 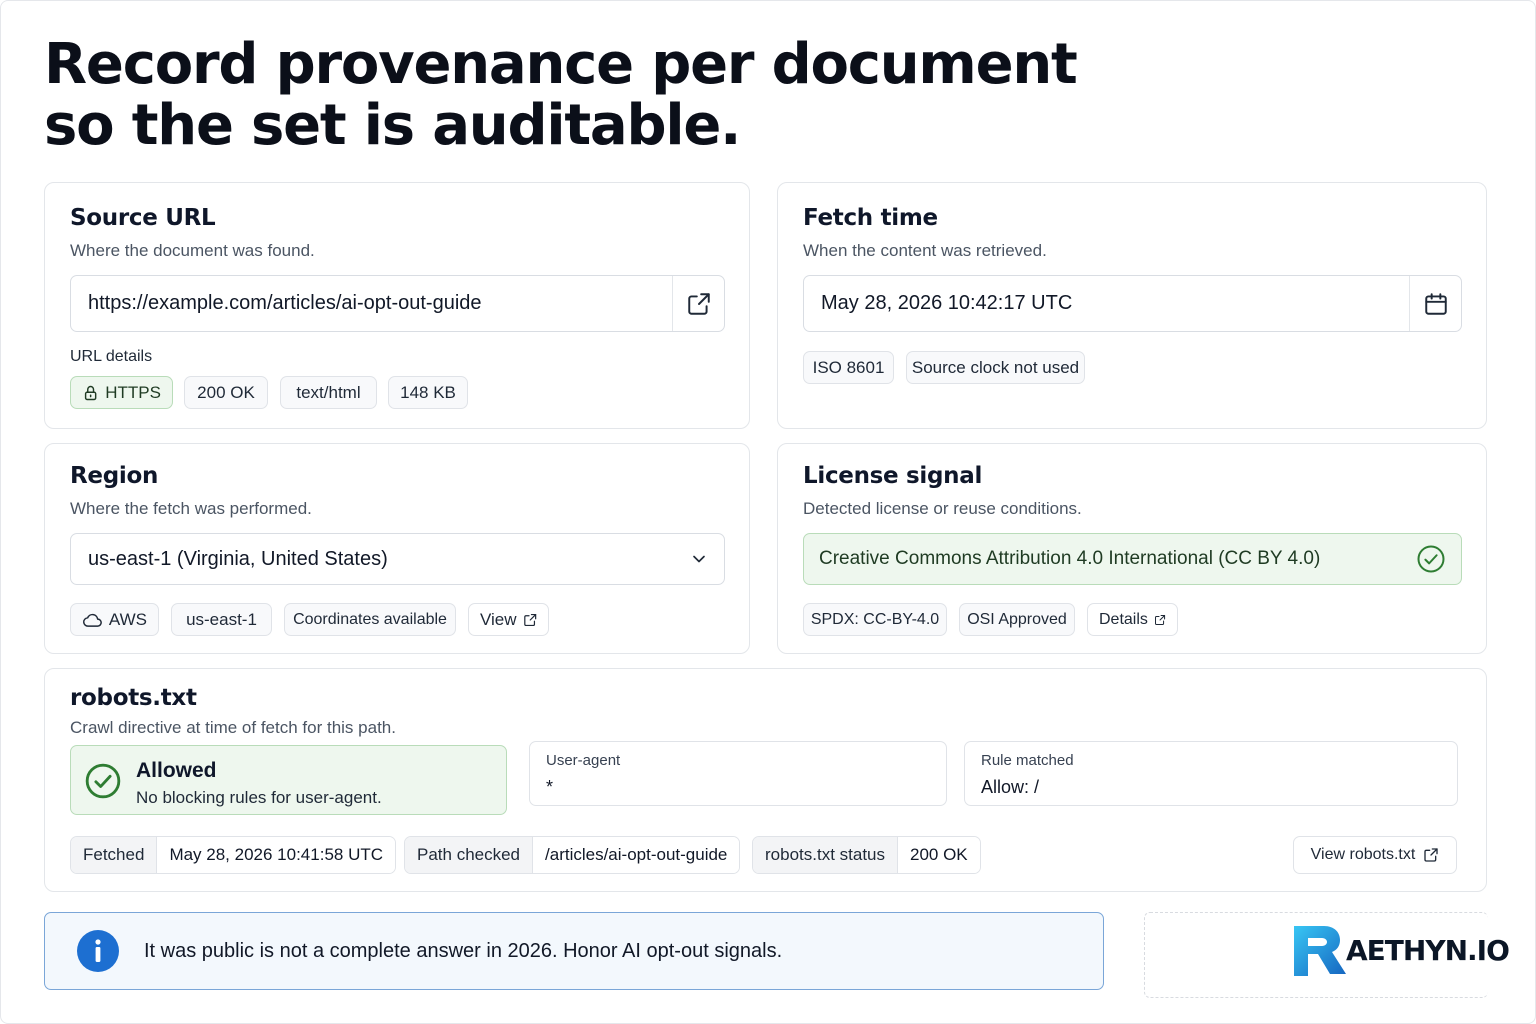 I want to click on rule-matched-label: Rule matched, so click(x=1027, y=760).